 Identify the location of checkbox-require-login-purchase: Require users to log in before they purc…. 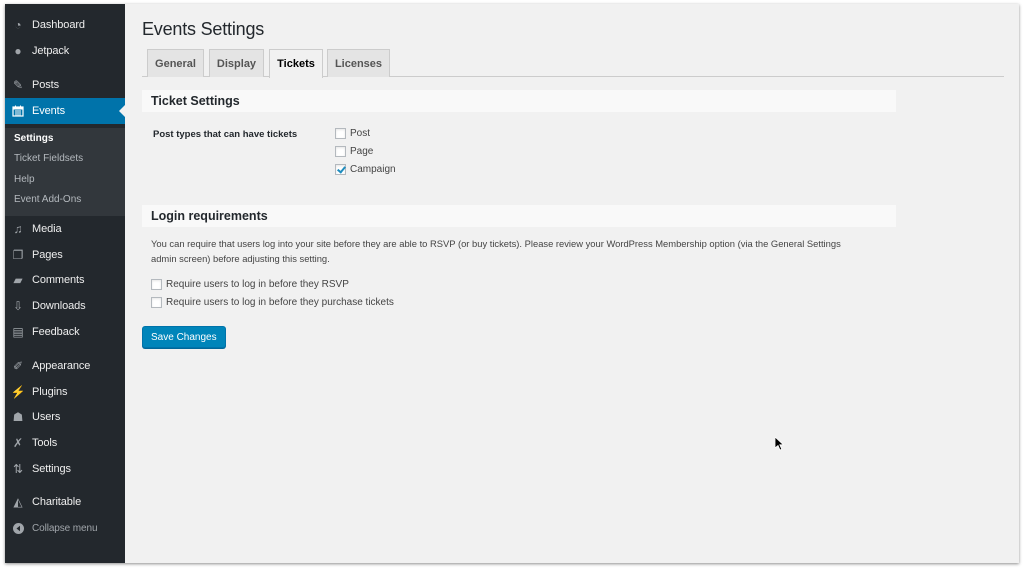
(272, 302).